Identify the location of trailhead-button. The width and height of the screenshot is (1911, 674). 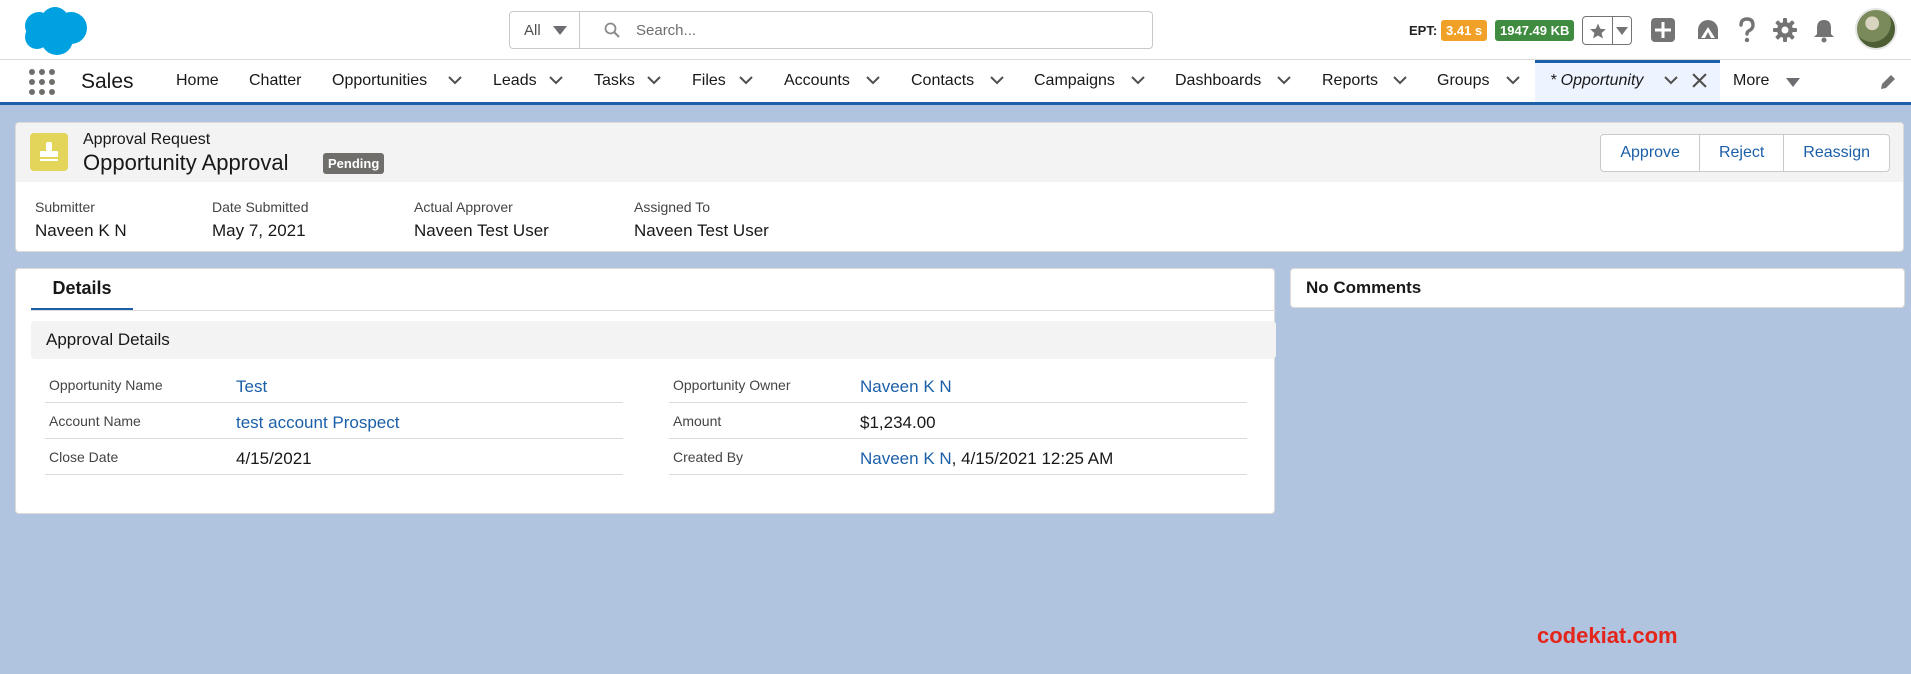
(1708, 30).